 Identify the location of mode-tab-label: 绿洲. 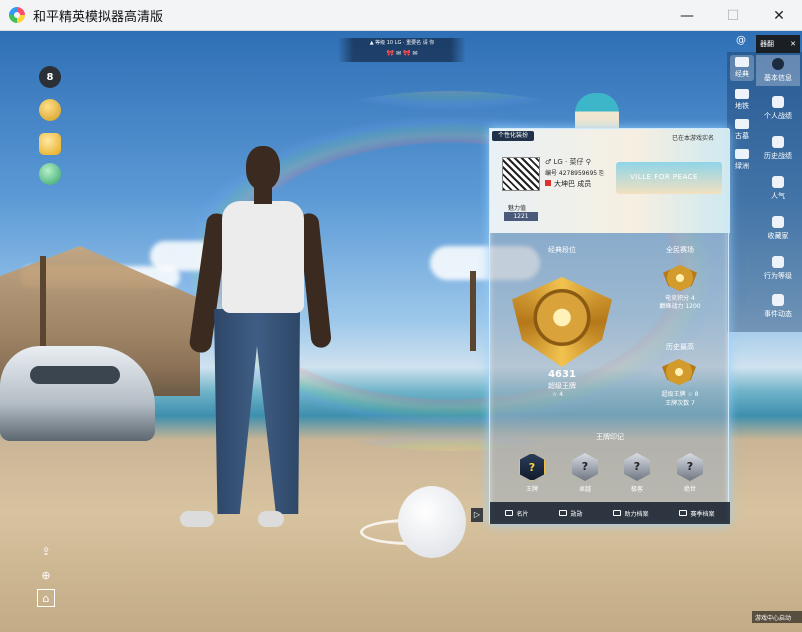
(742, 166).